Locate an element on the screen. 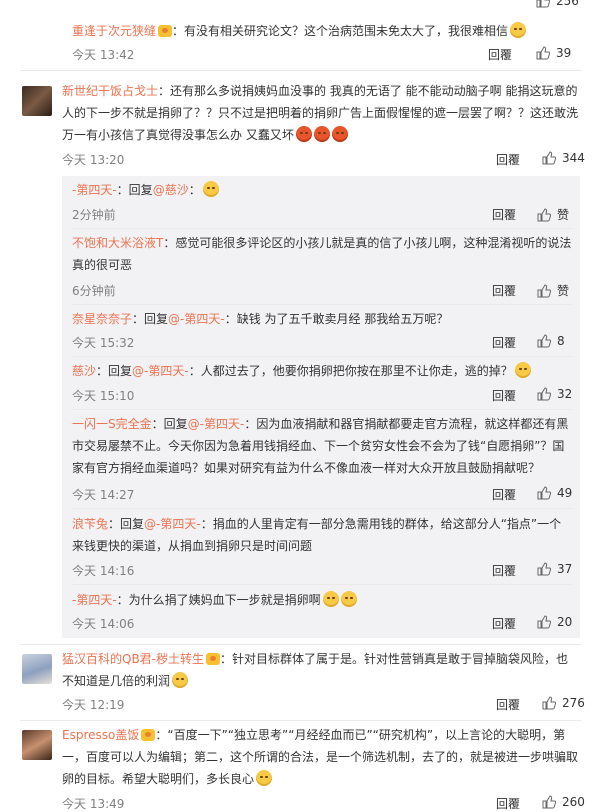  sub-reply-3: 奈星奈奈子：回复@-第四天-：缺钱 为了五千敢卖月经 那我给五万呢？ is located at coordinates (260, 319).